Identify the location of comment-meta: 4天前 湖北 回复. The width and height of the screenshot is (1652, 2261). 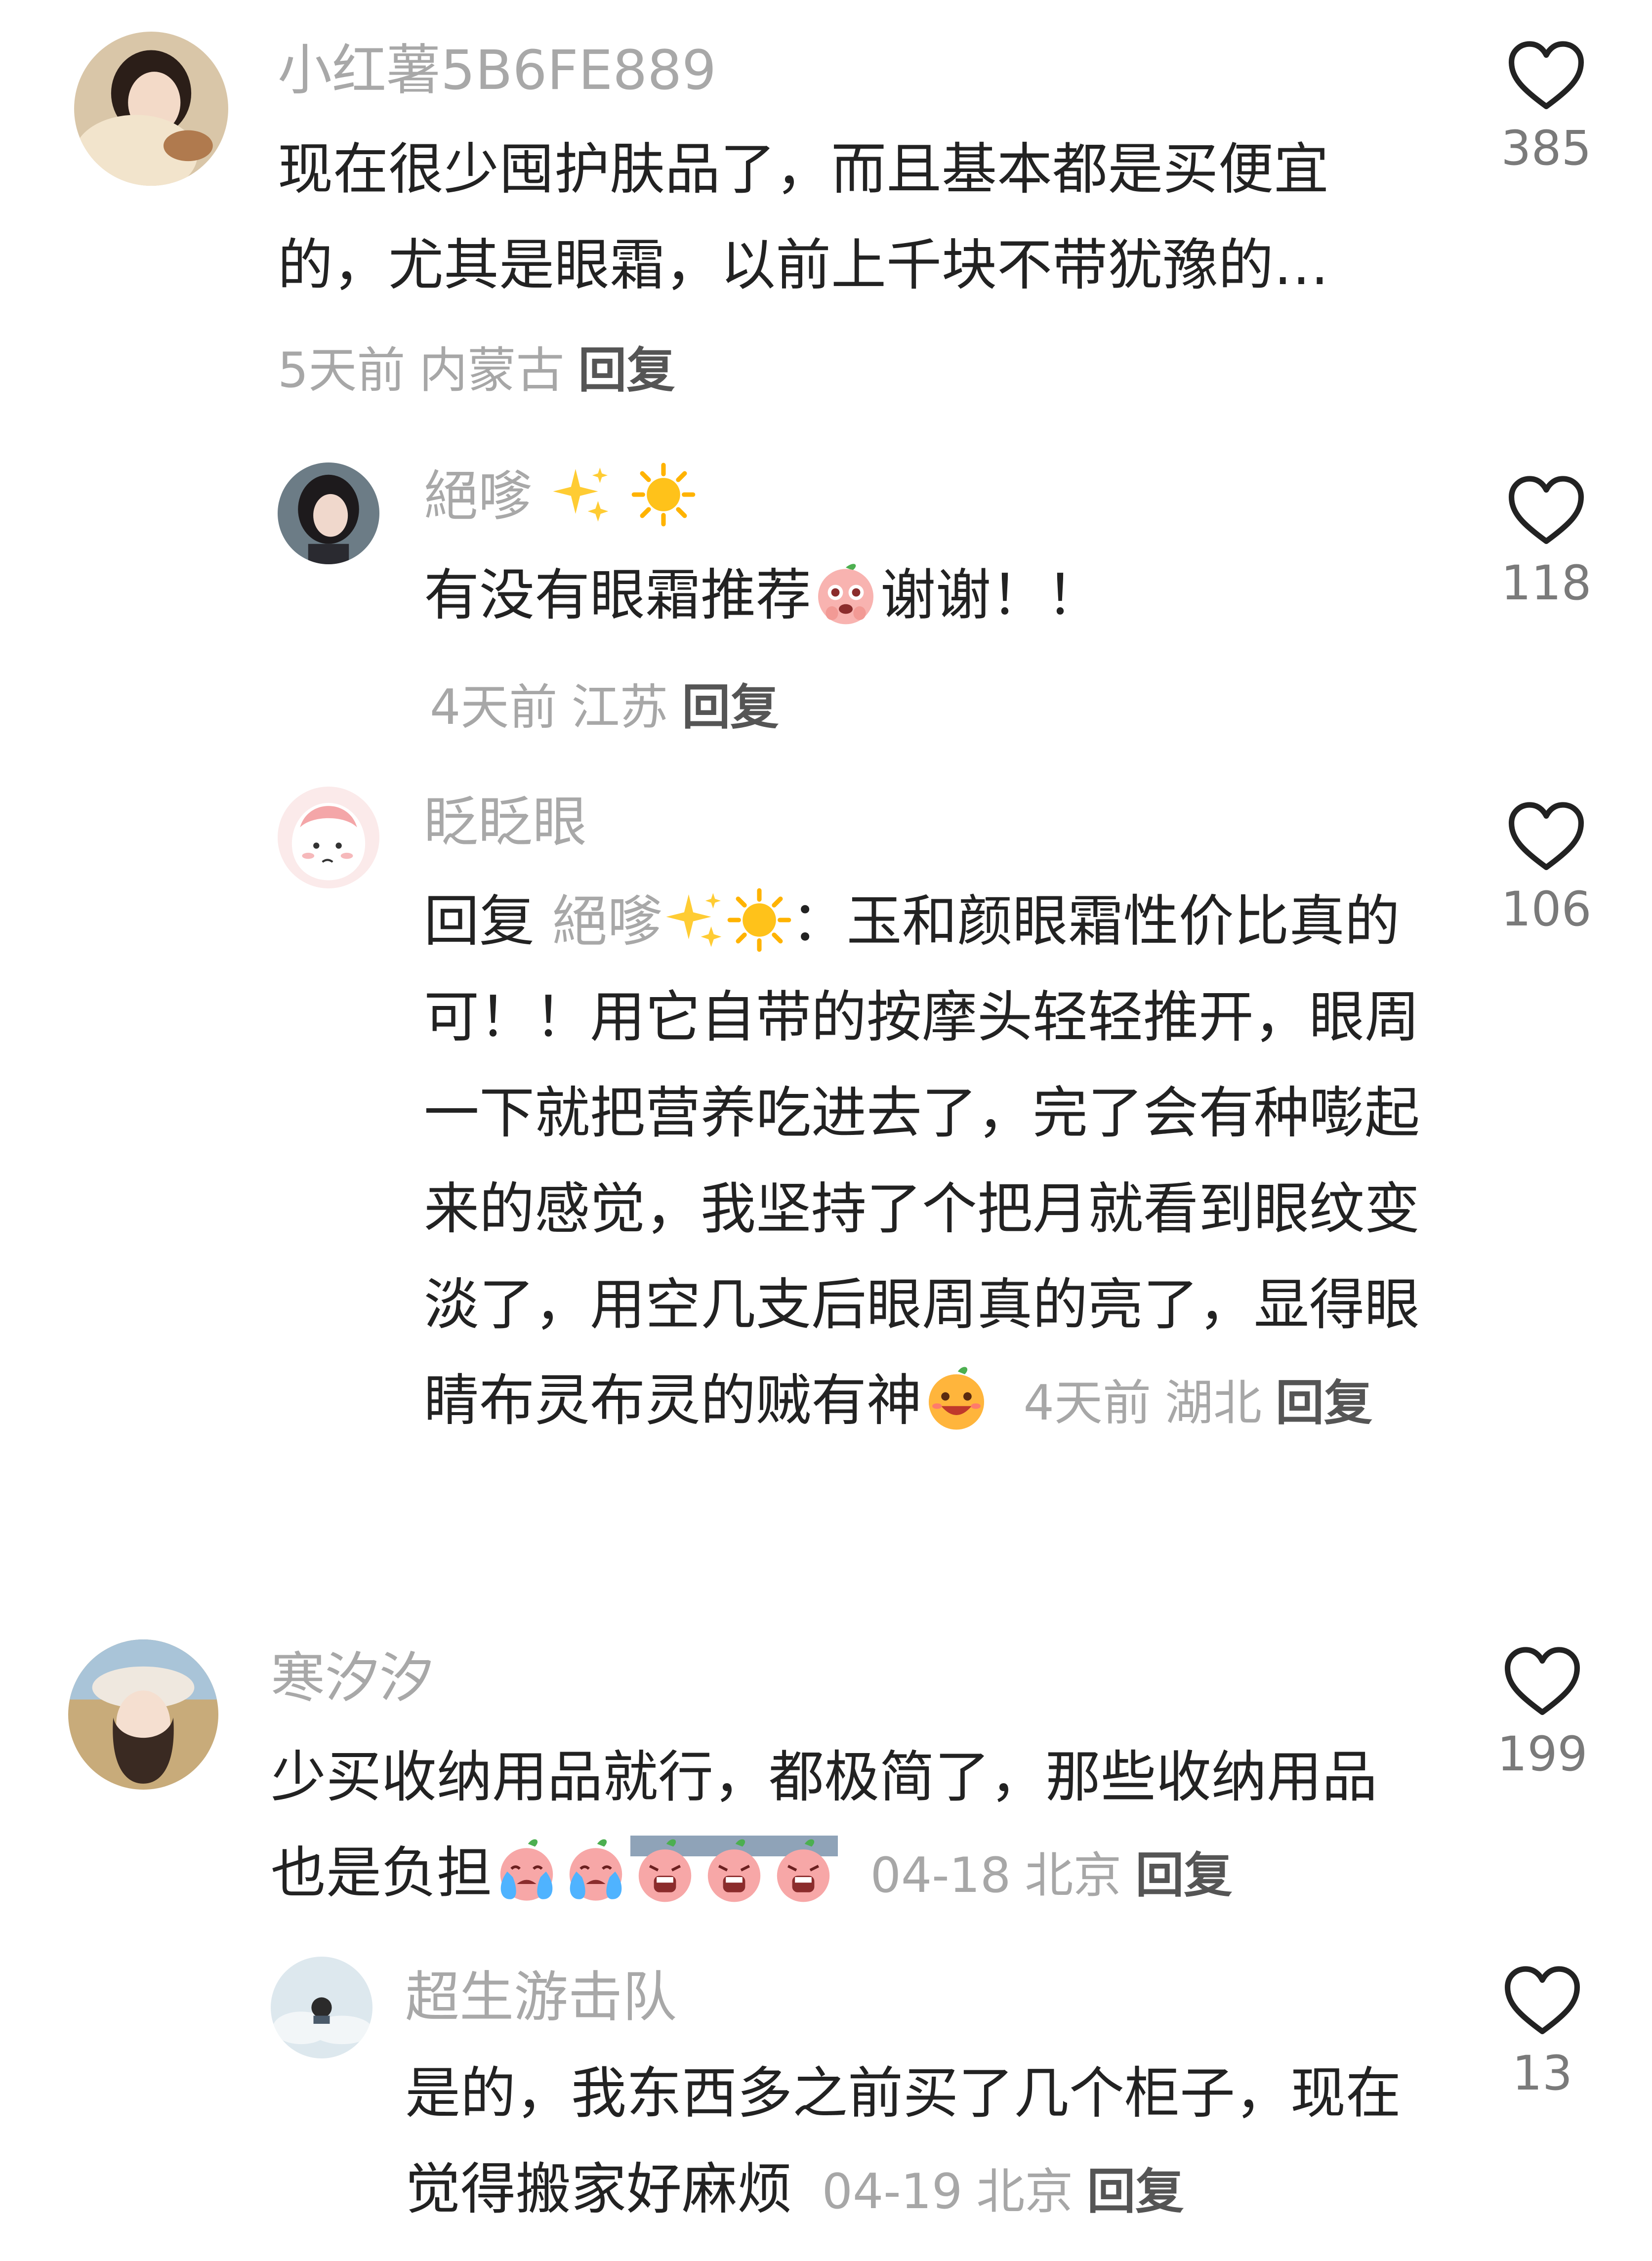
(1198, 1403).